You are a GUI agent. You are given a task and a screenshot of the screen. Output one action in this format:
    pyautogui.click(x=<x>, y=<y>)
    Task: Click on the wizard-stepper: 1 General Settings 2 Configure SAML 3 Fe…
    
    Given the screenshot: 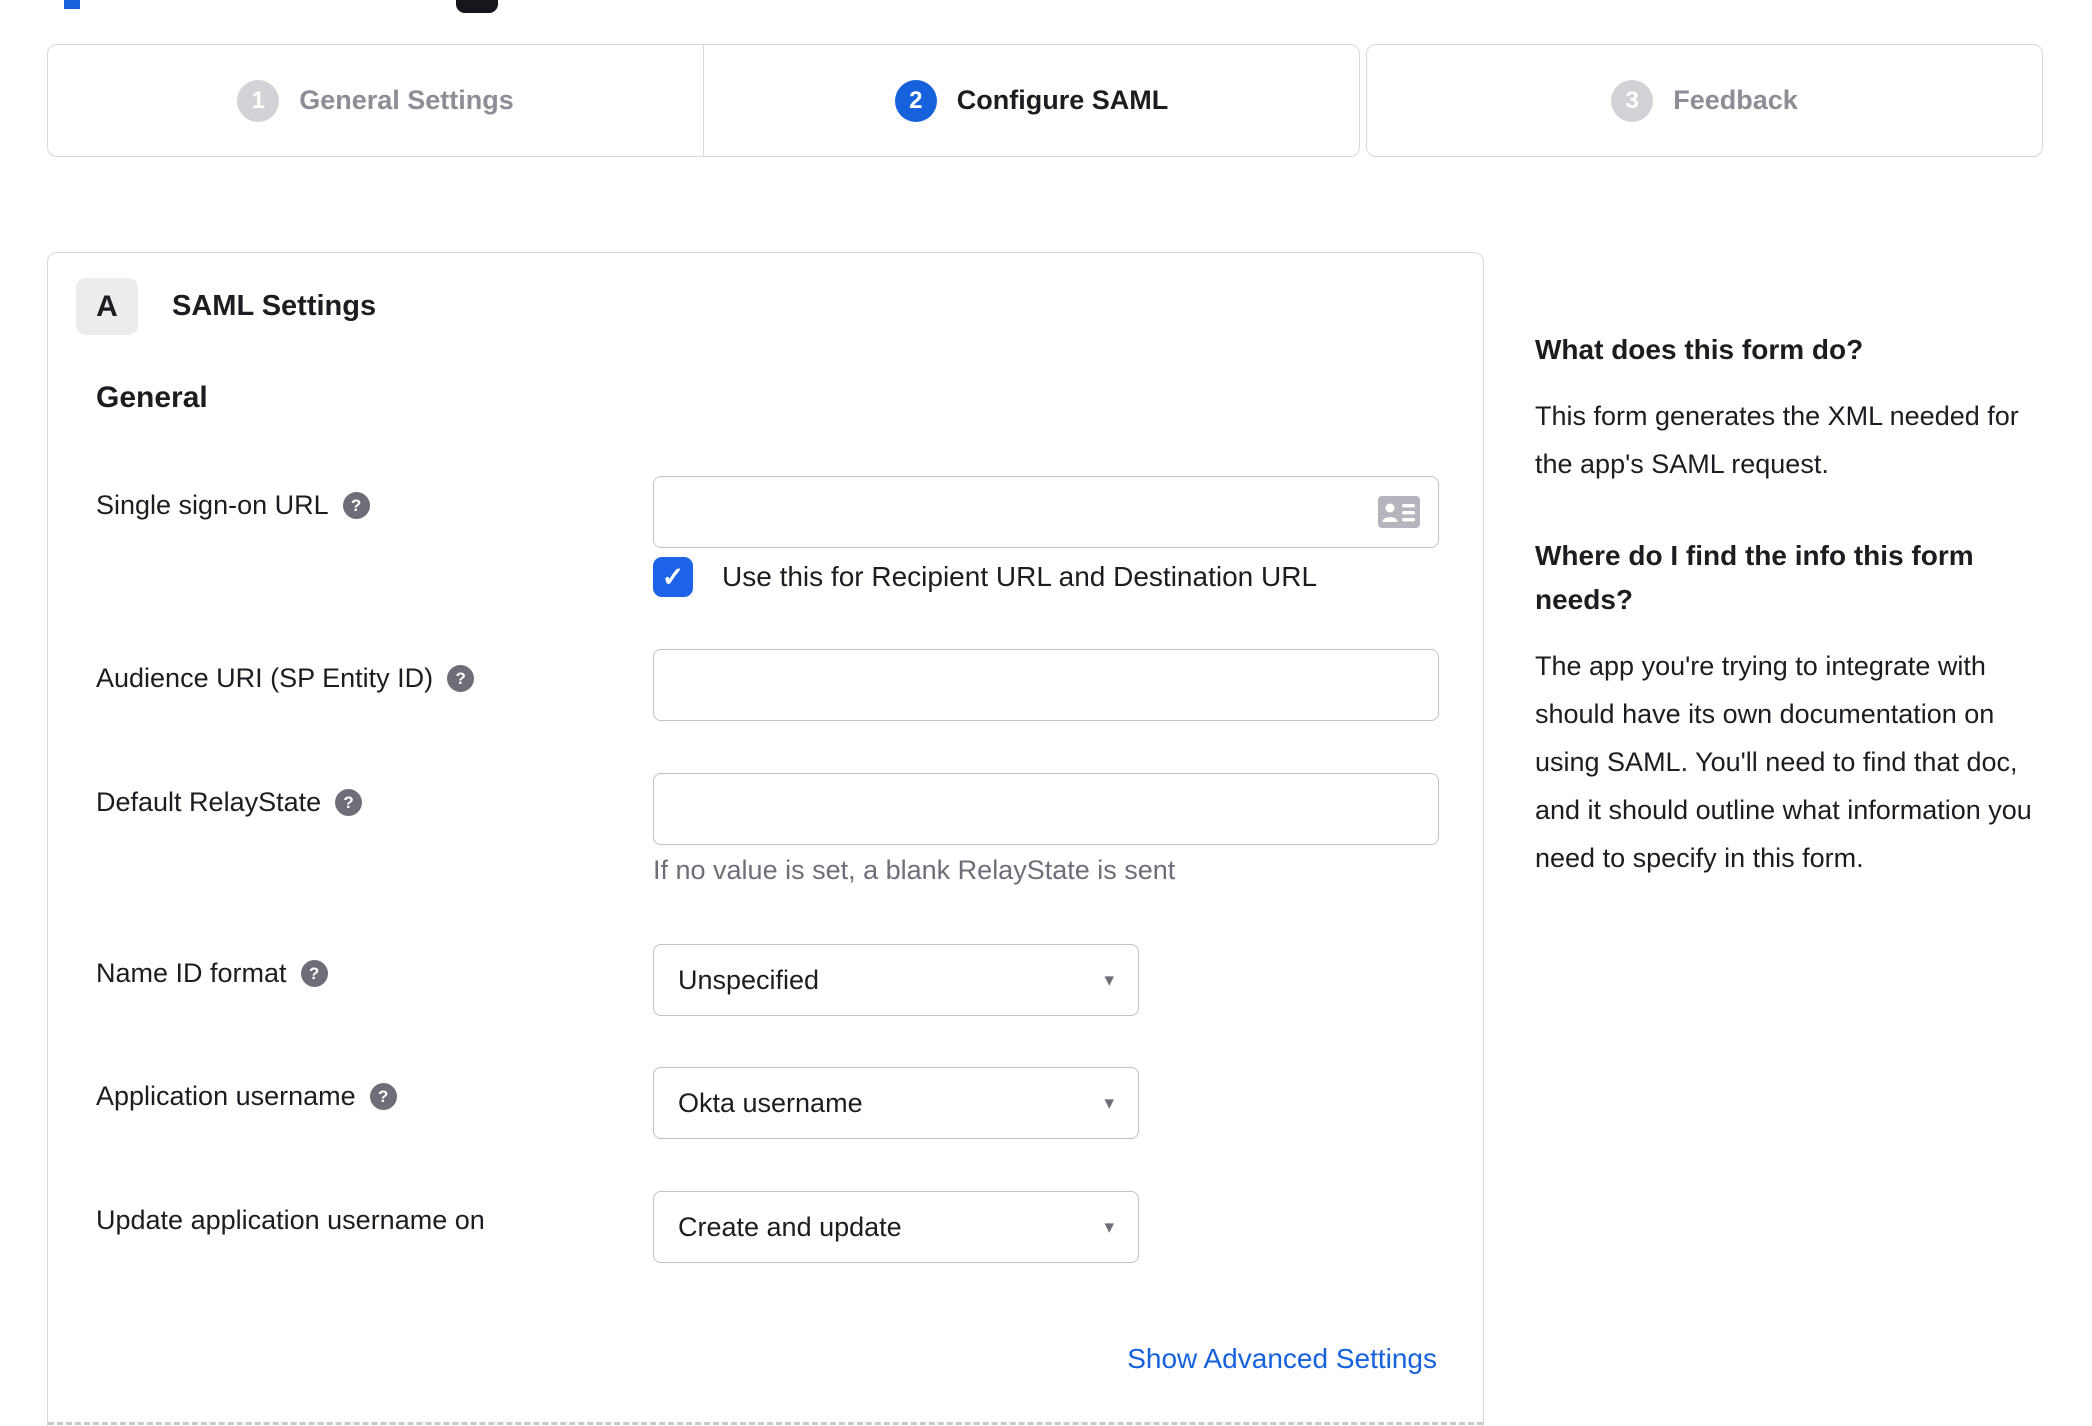 What is the action you would take?
    pyautogui.click(x=1045, y=100)
    